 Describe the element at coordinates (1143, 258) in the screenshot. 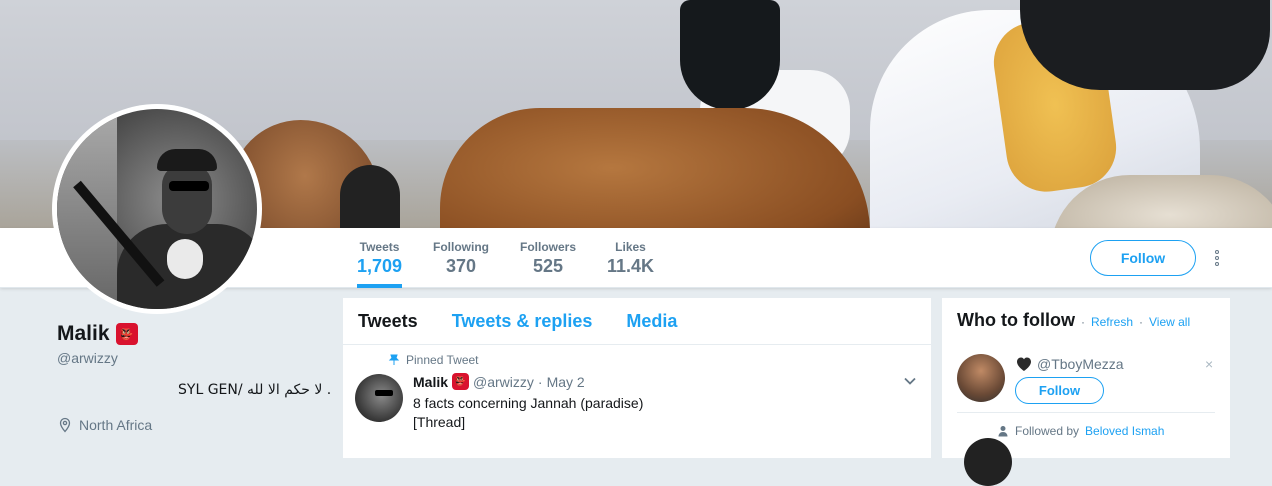

I see `follow-button: Follow` at that location.